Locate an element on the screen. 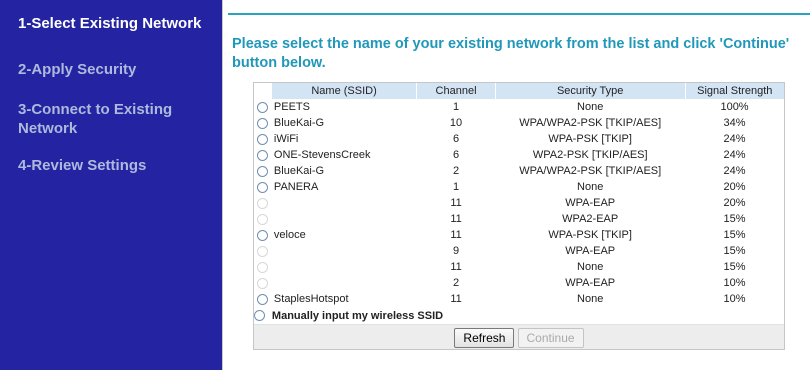 The height and width of the screenshot is (370, 810). table-row: 9 WPA-EAP 15% is located at coordinates (519, 251).